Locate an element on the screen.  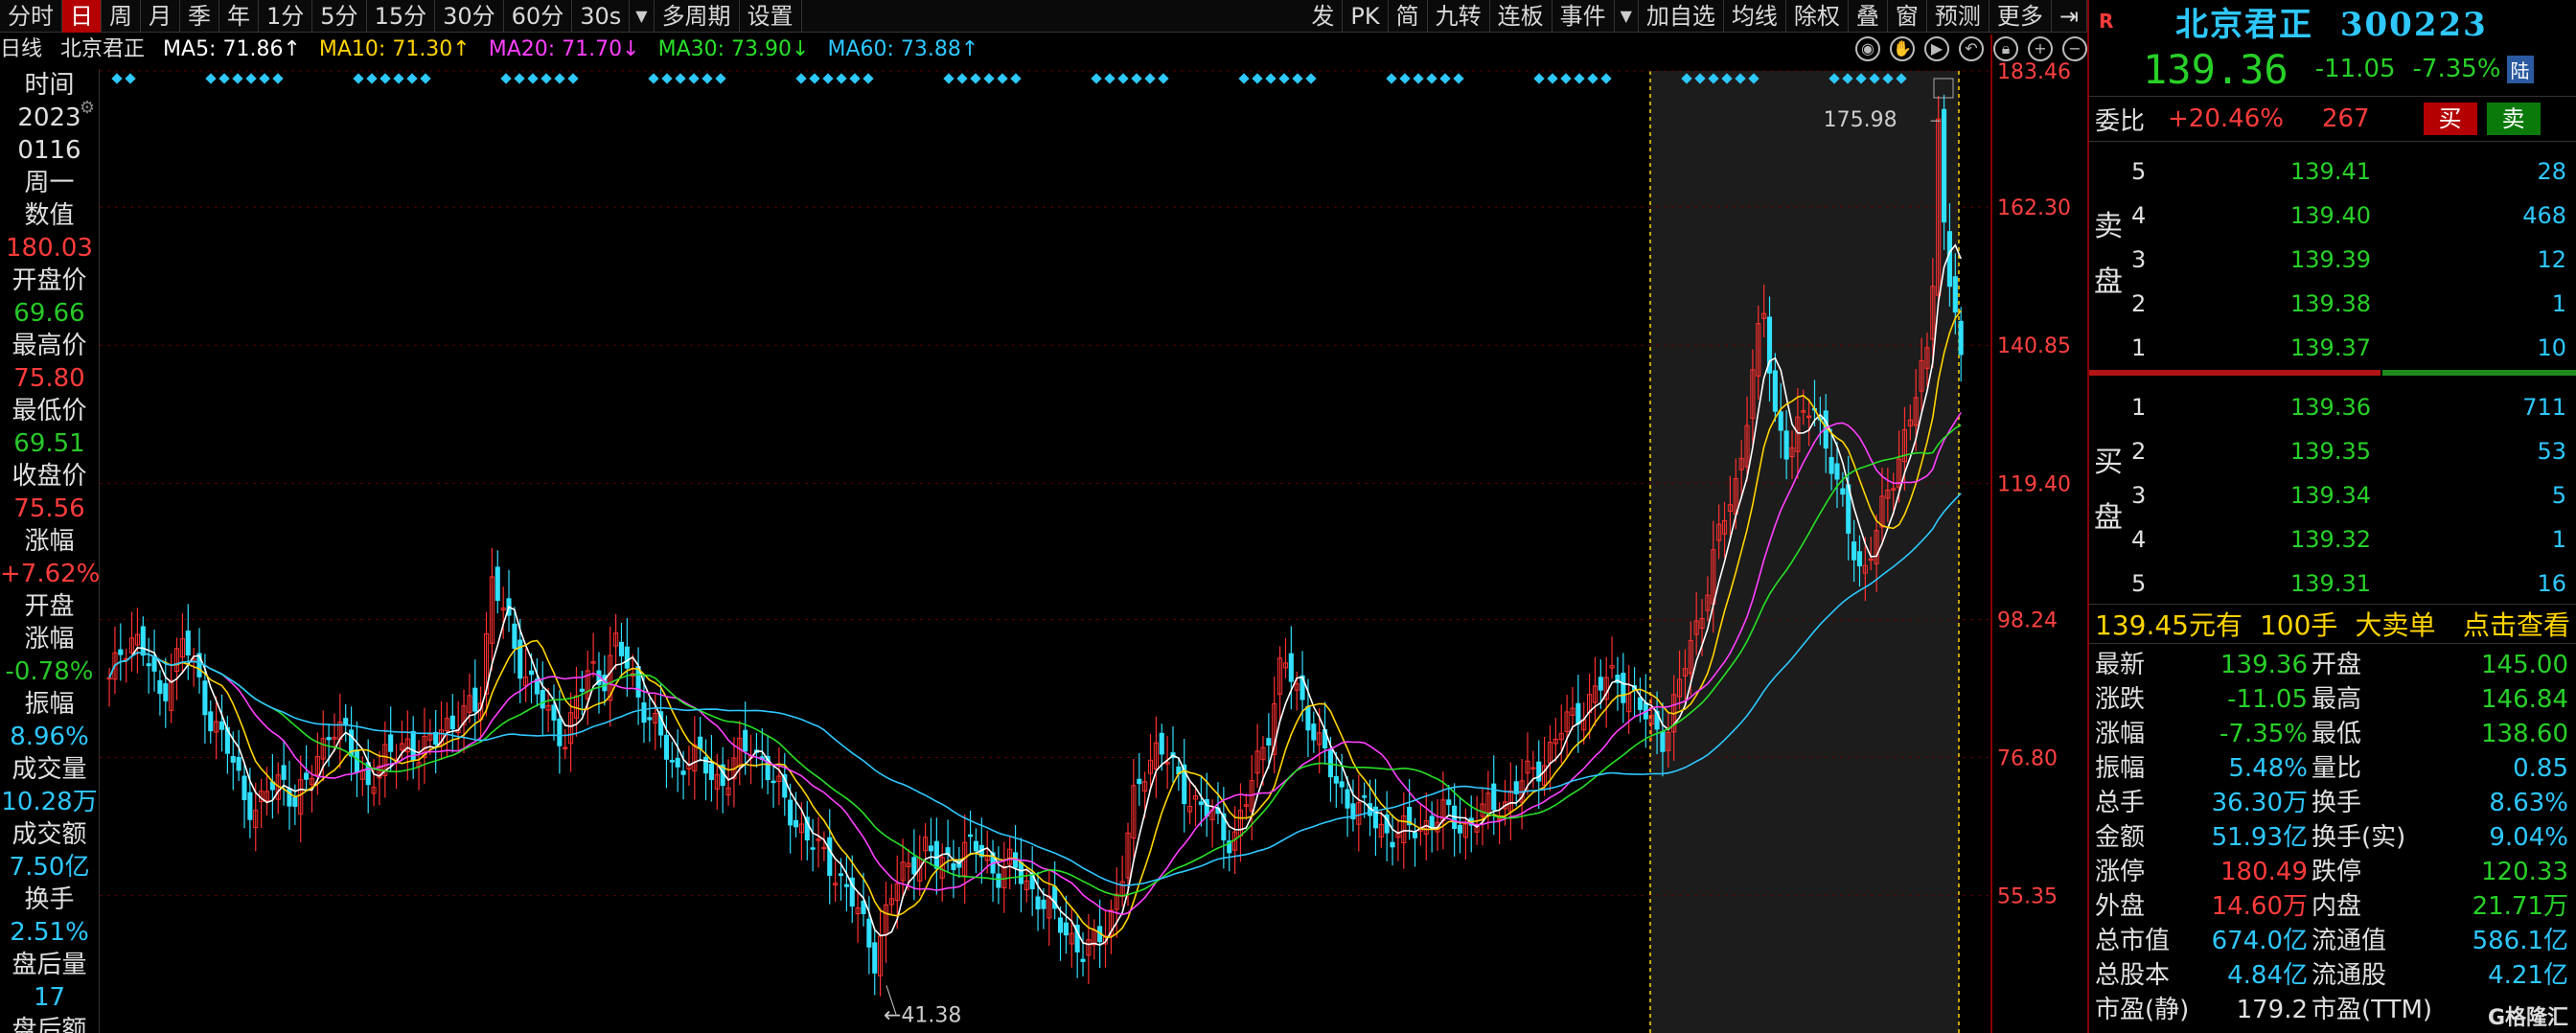
hand-icon: ✋ is located at coordinates (1902, 49).